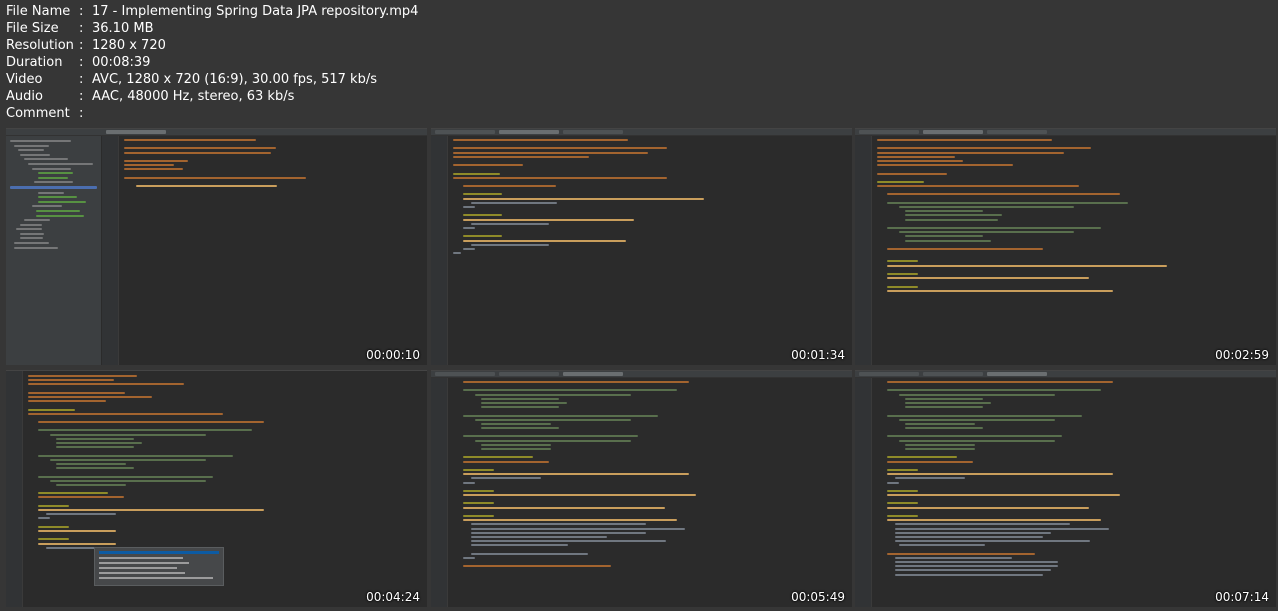  What do you see at coordinates (216, 246) in the screenshot?
I see `video-thumbnail: 00:00:10` at bounding box center [216, 246].